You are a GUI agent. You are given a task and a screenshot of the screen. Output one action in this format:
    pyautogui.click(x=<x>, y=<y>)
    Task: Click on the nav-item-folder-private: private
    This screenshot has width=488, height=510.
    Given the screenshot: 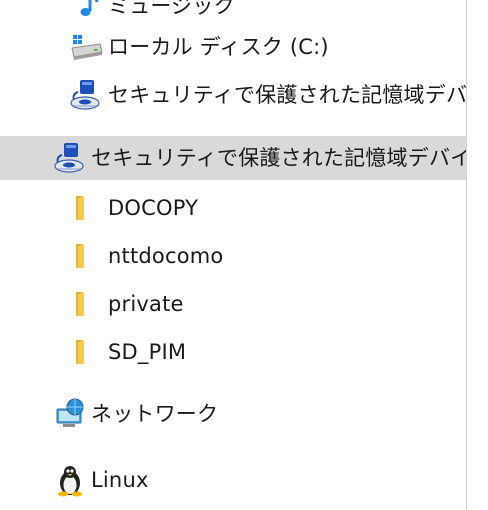 What is the action you would take?
    pyautogui.click(x=233, y=304)
    